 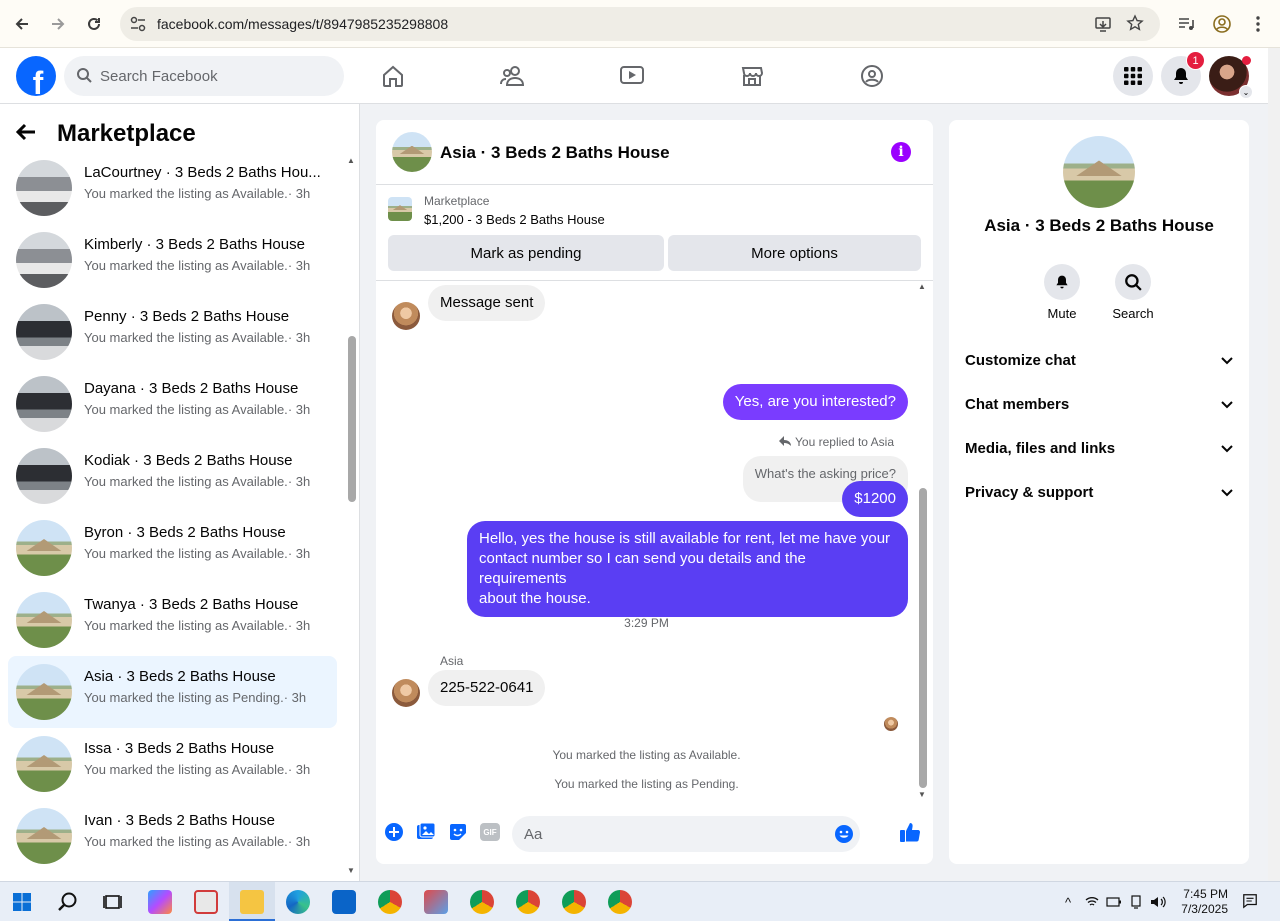 What do you see at coordinates (794, 253) in the screenshot?
I see `more-options-button: More options` at bounding box center [794, 253].